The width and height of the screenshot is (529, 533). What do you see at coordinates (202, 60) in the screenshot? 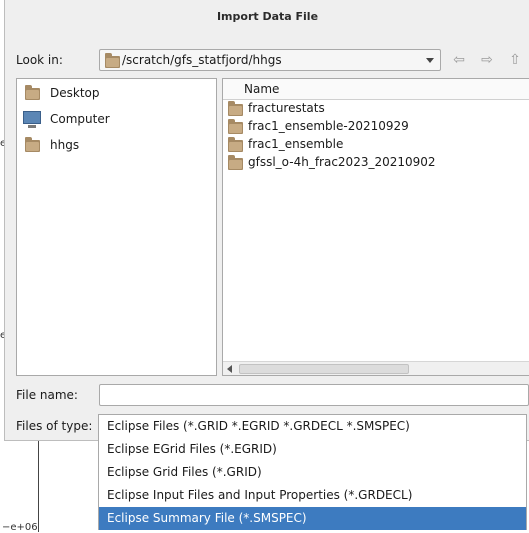
I see `look-in-path: /scratch/gfs_statfjord/hhgs` at bounding box center [202, 60].